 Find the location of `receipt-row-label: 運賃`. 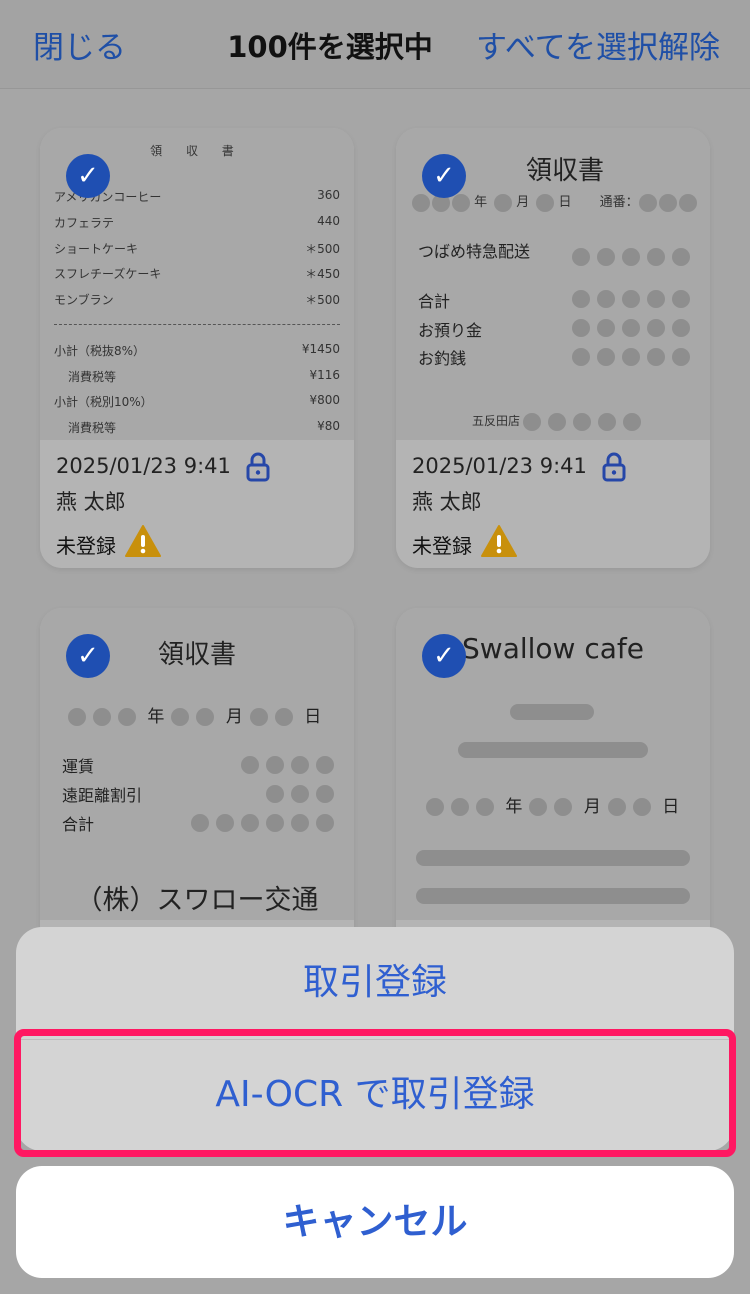

receipt-row-label: 運賃 is located at coordinates (78, 766).